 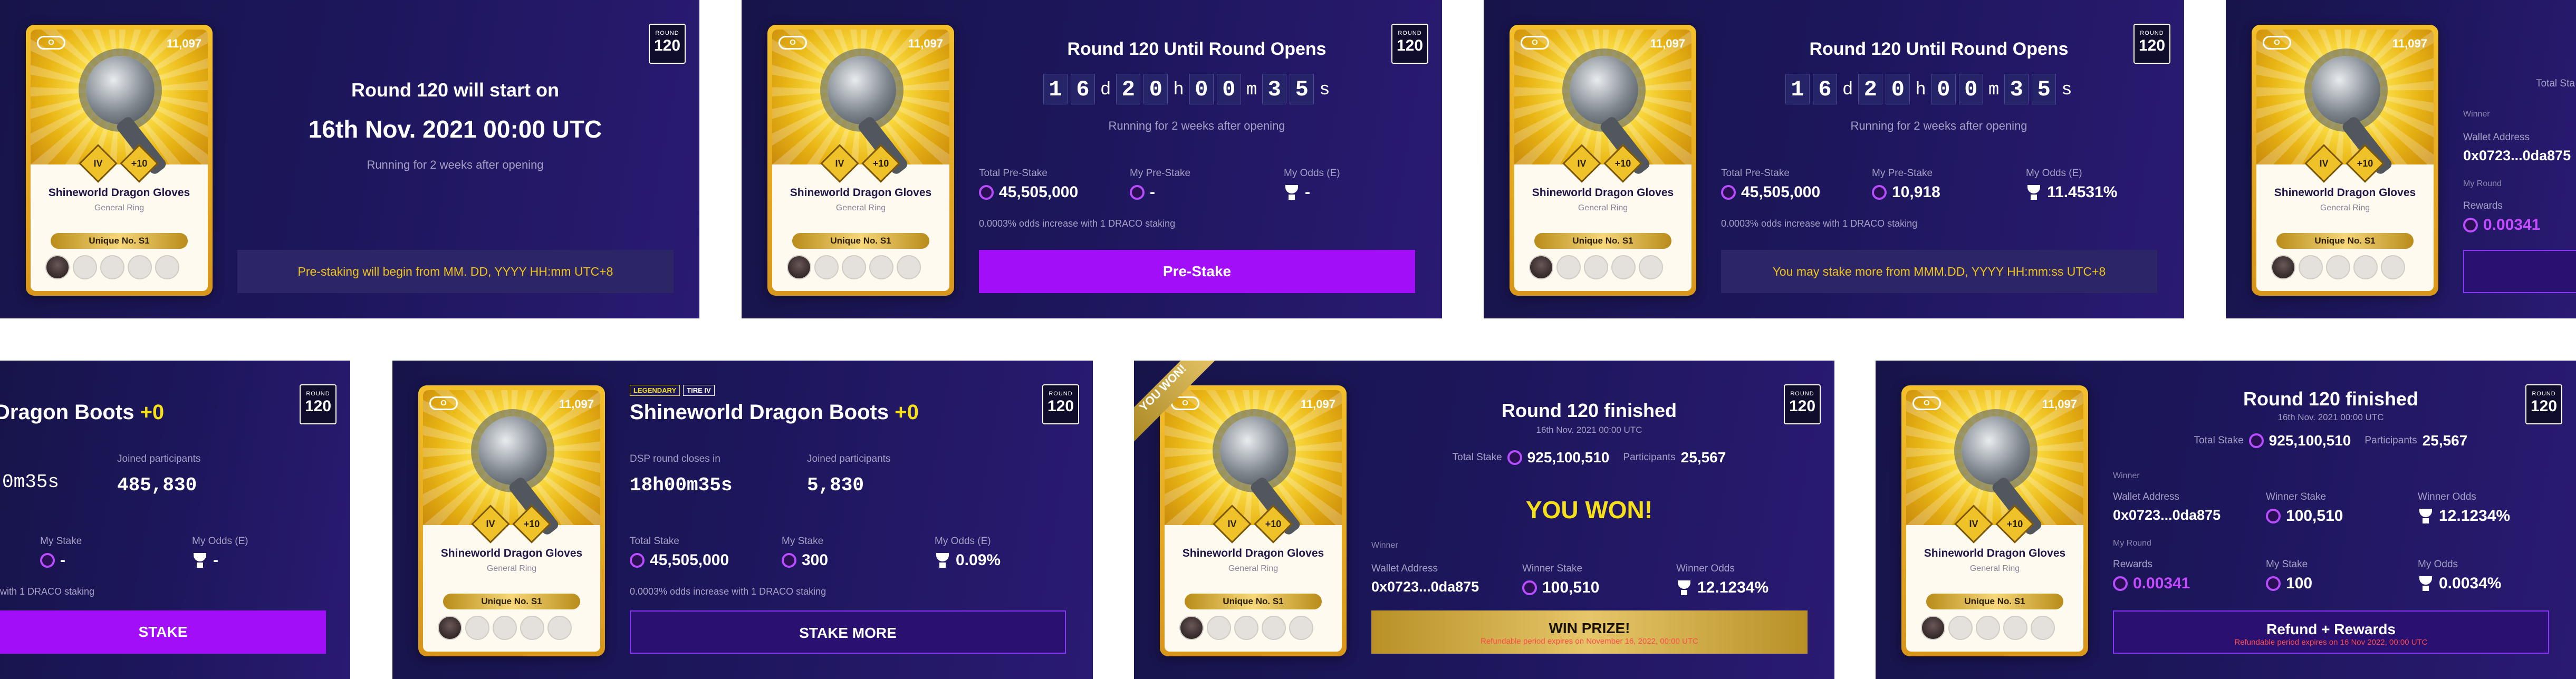 What do you see at coordinates (848, 632) in the screenshot?
I see `stake-more-button: STAKE MORE` at bounding box center [848, 632].